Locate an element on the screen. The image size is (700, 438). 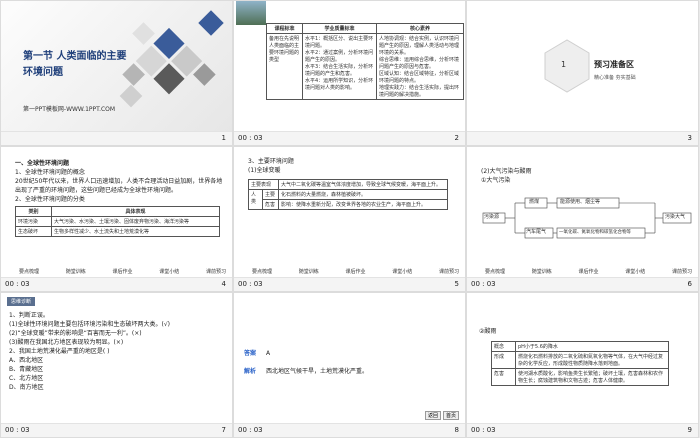
flow-node: 汽车尾气 is located at coordinates (536, 232).